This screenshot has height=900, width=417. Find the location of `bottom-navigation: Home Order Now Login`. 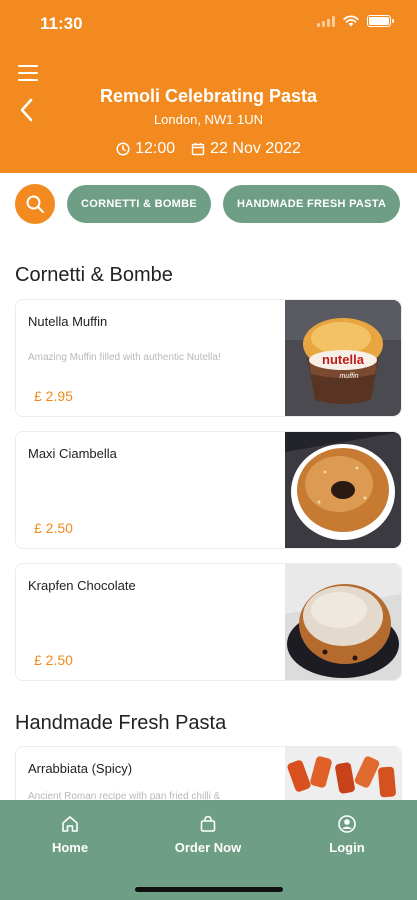

bottom-navigation: Home Order Now Login is located at coordinates (208, 850).